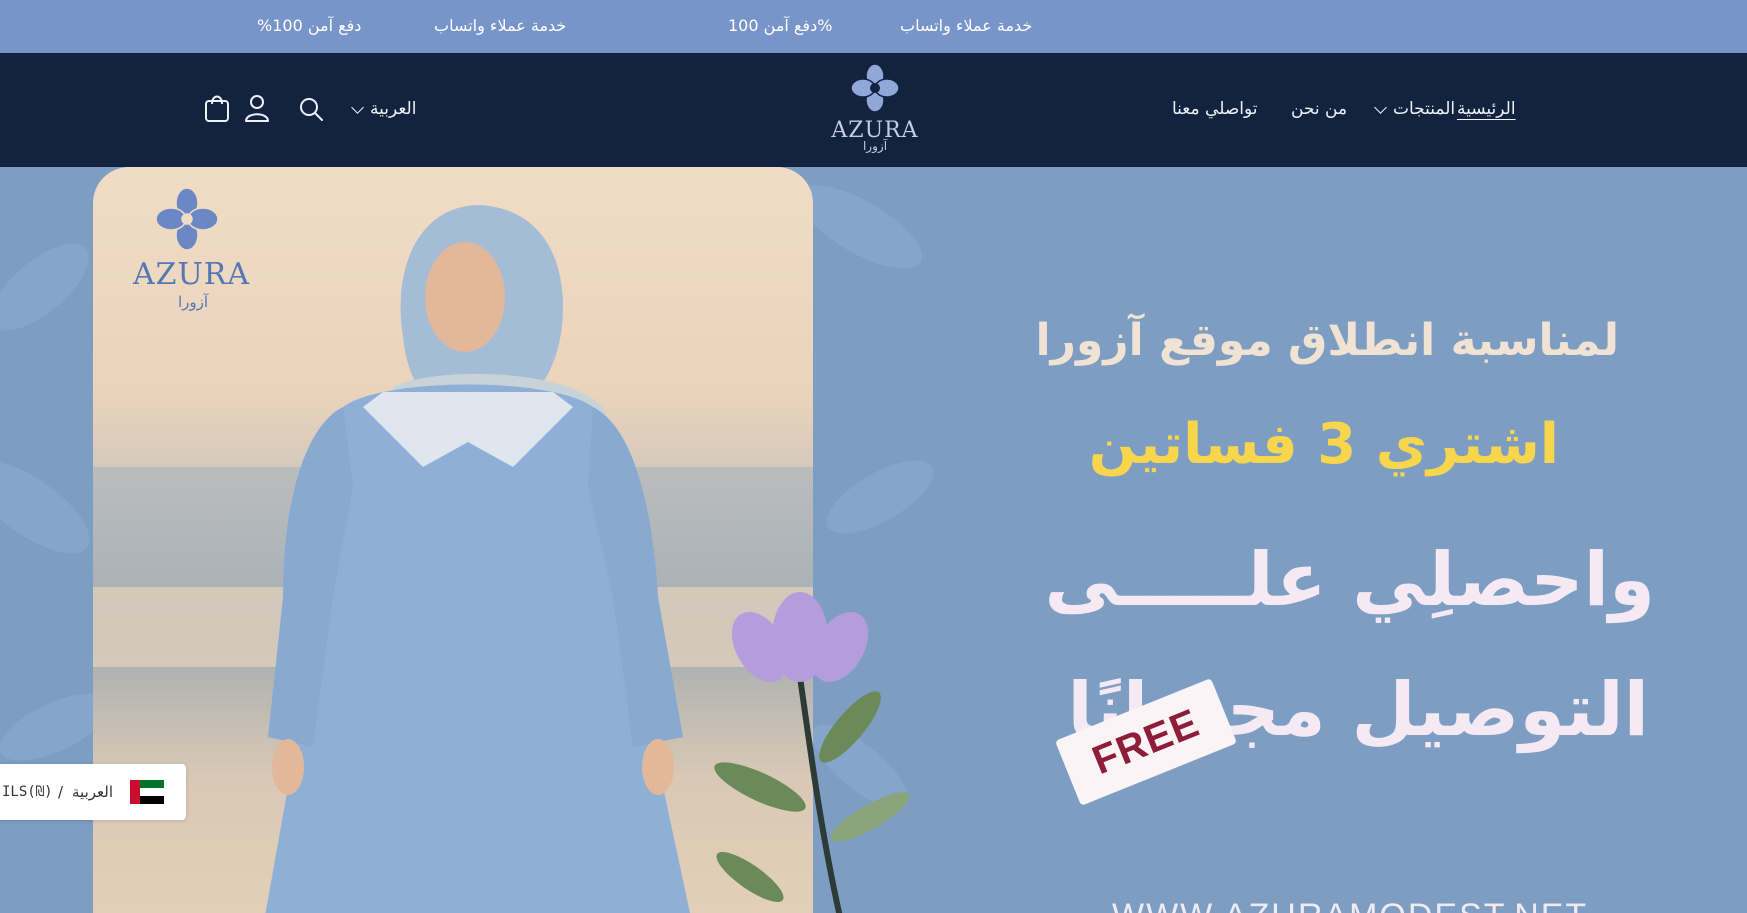  What do you see at coordinates (257, 108) in the screenshot?
I see `account-icon` at bounding box center [257, 108].